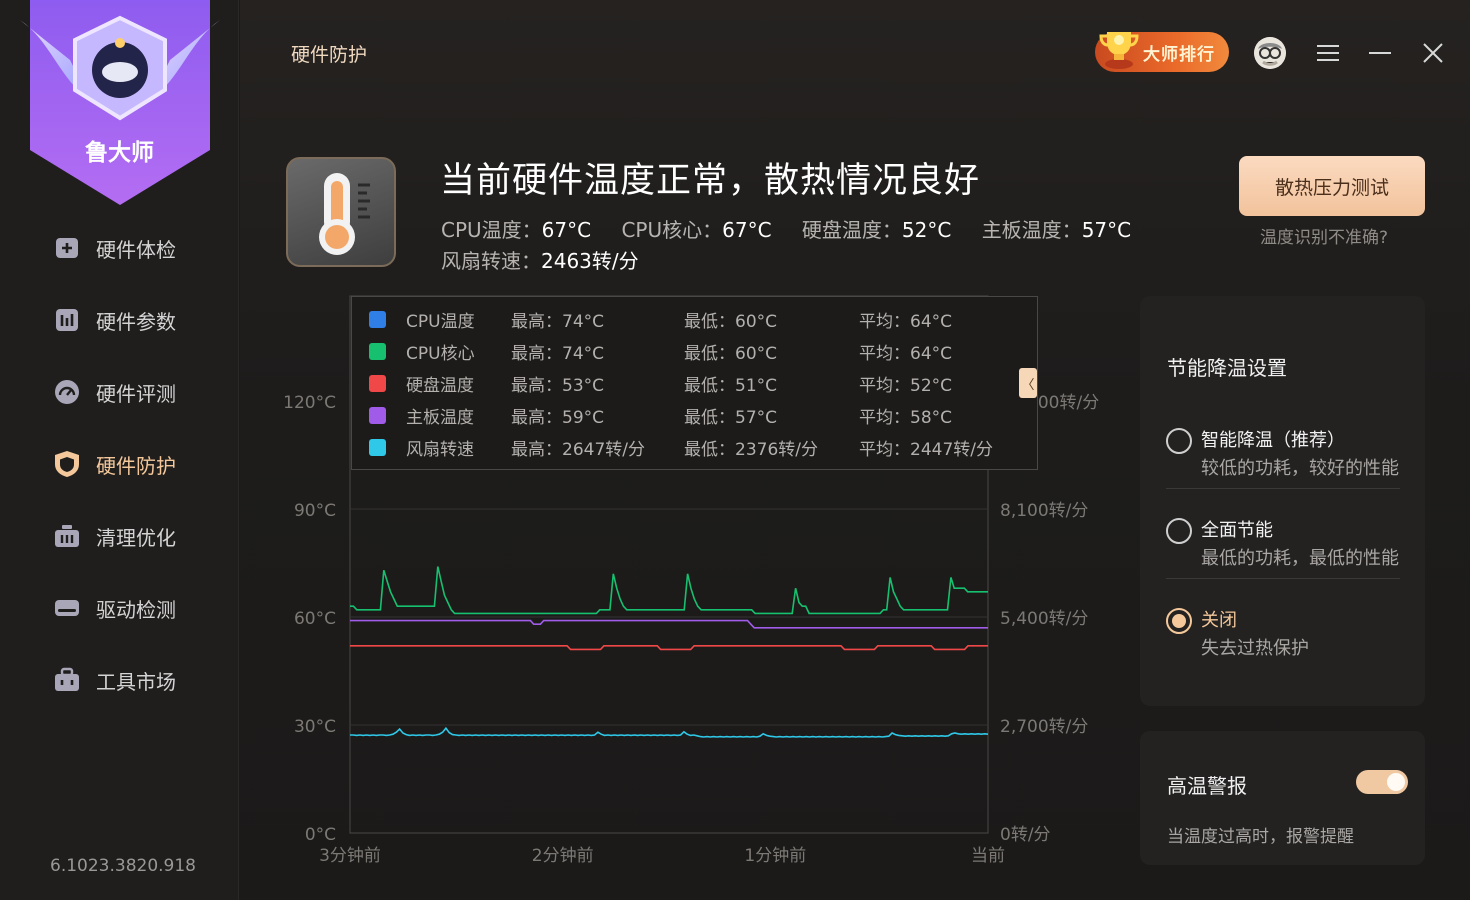 The width and height of the screenshot is (1470, 900). What do you see at coordinates (1260, 837) in the screenshot?
I see `alarm-desc: 当温度过高时，报警提醒` at bounding box center [1260, 837].